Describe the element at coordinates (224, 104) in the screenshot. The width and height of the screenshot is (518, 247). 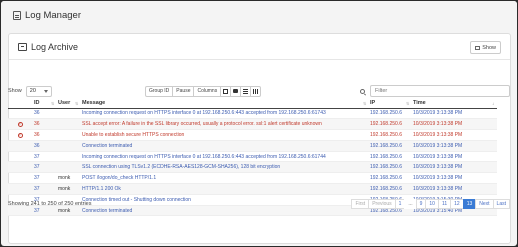
I see `header-message: Message ⇅` at that location.